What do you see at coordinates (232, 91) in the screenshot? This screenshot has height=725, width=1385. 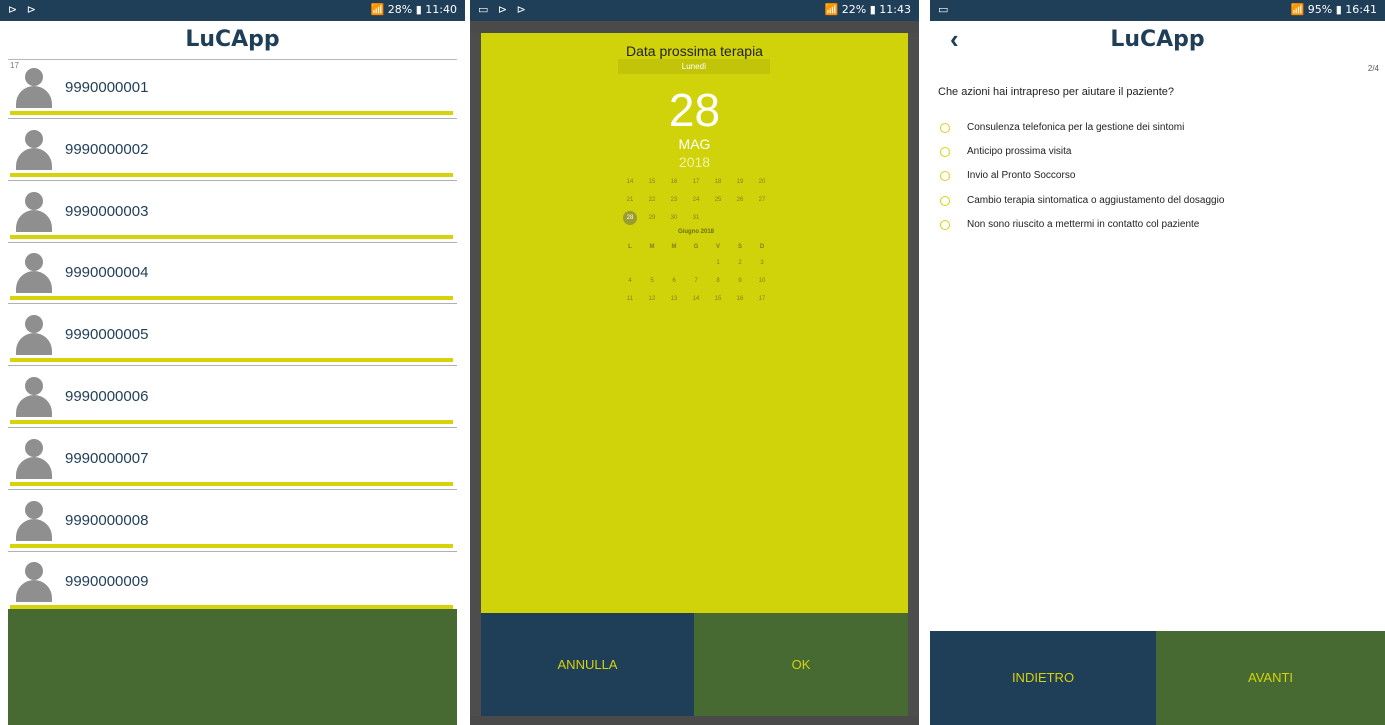 I see `patient-row: 9990000001` at bounding box center [232, 91].